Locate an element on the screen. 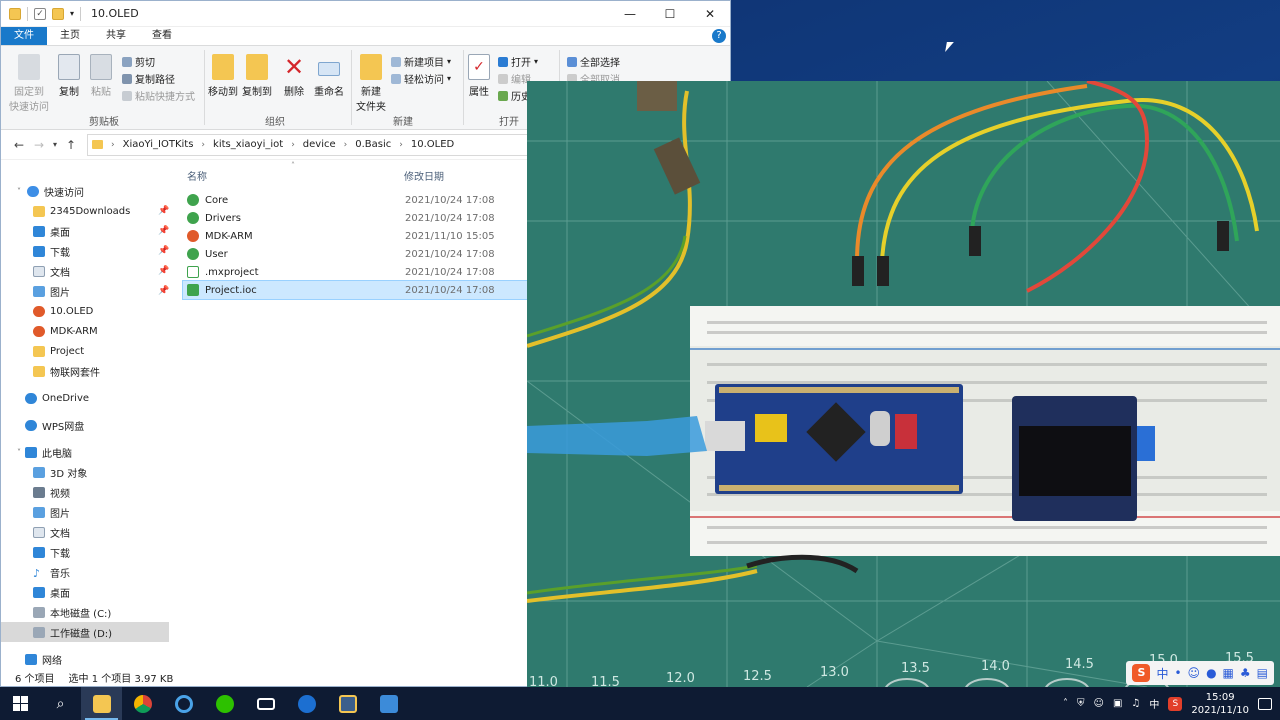 Image resolution: width=1280 pixels, height=720 pixels. nav-item-documents: 文档 📌 is located at coordinates (88, 271).